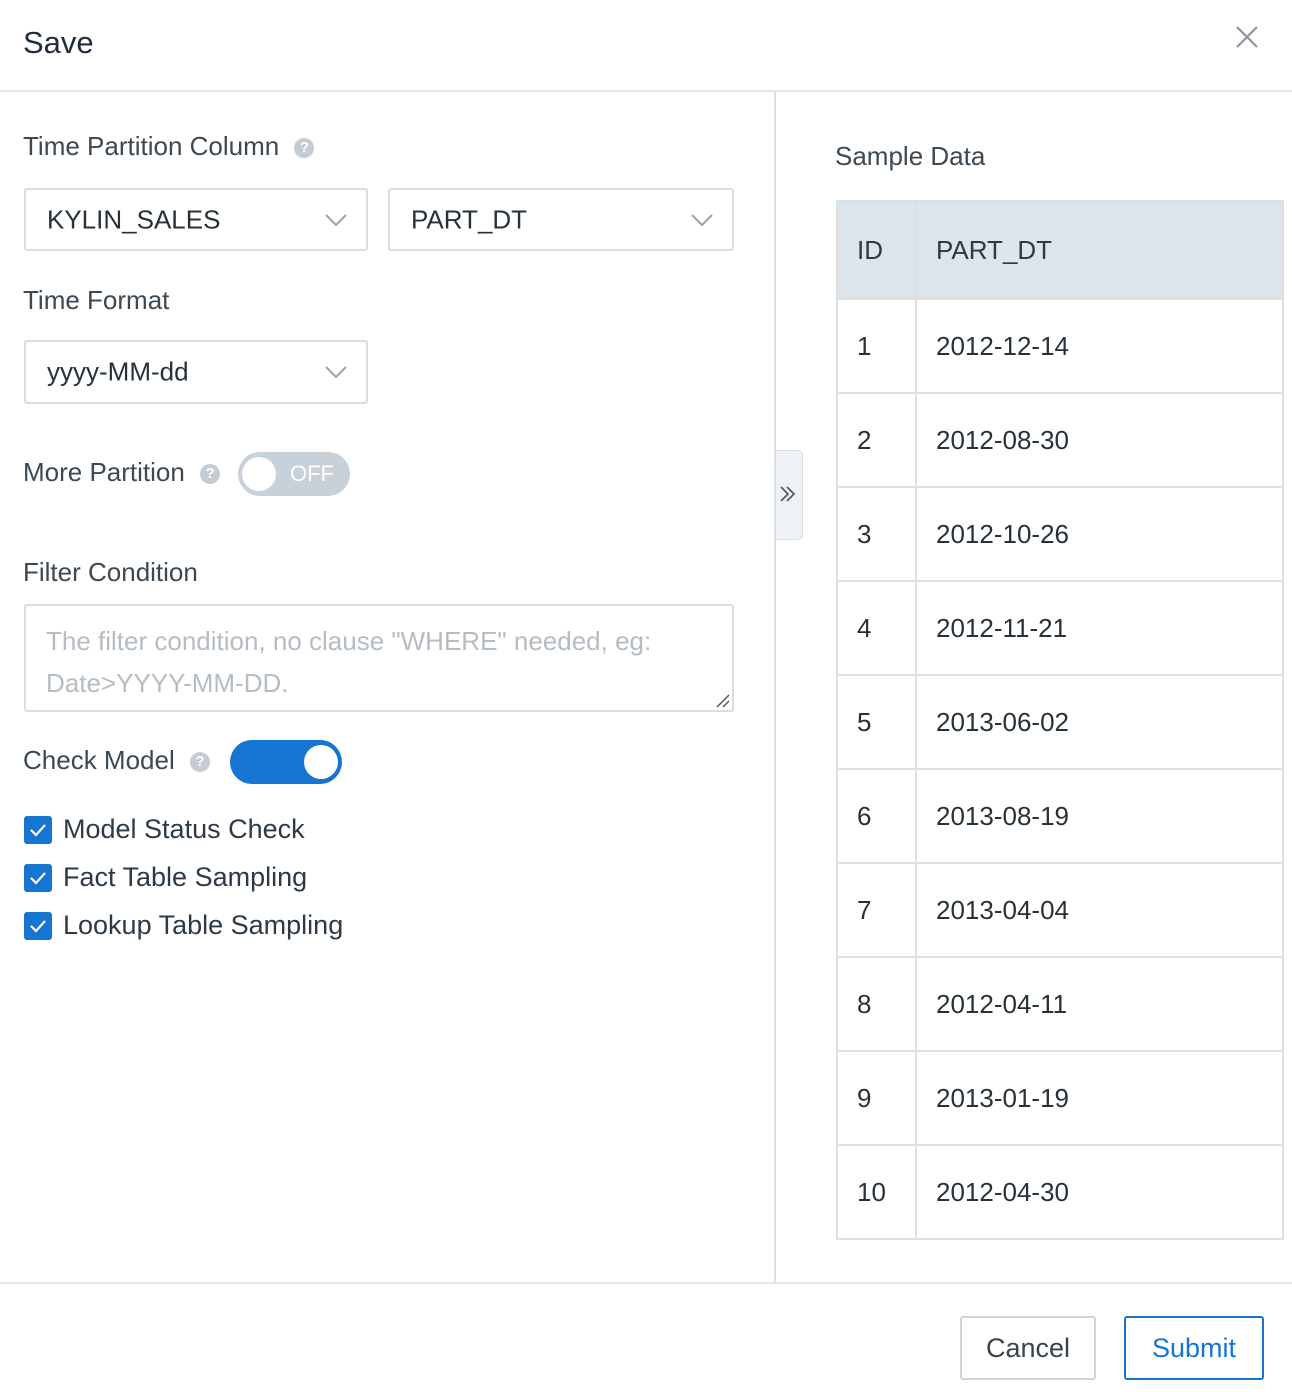 The height and width of the screenshot is (1392, 1292). I want to click on table-row: 4 2012-11-21, so click(1060, 628).